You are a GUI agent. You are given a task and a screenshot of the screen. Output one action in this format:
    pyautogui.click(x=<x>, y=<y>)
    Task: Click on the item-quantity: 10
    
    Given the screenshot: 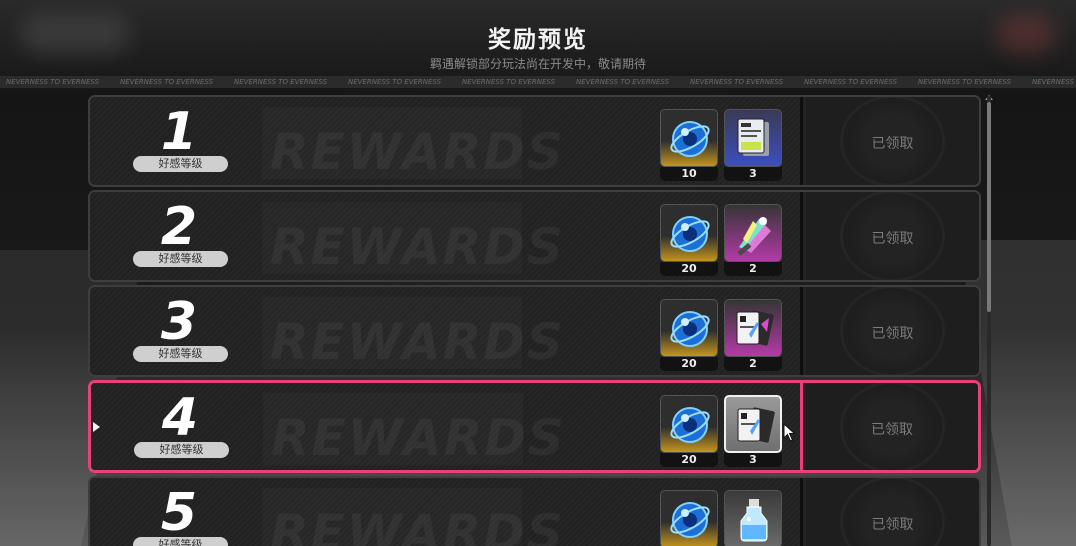 What is the action you would take?
    pyautogui.click(x=689, y=174)
    